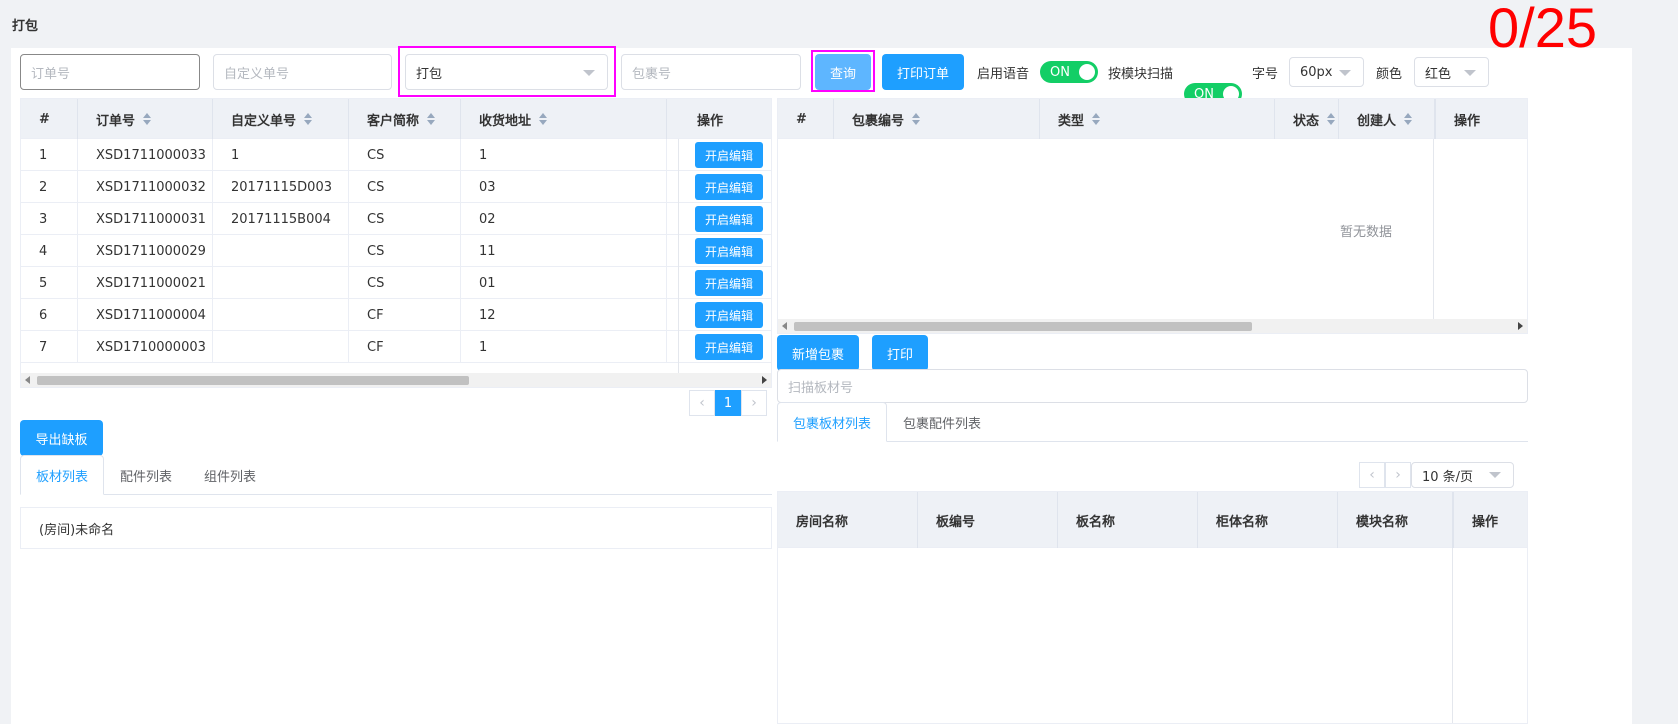 This screenshot has height=724, width=1678. Describe the element at coordinates (281, 155) in the screenshot. I see `cell-custom-no: 1` at that location.